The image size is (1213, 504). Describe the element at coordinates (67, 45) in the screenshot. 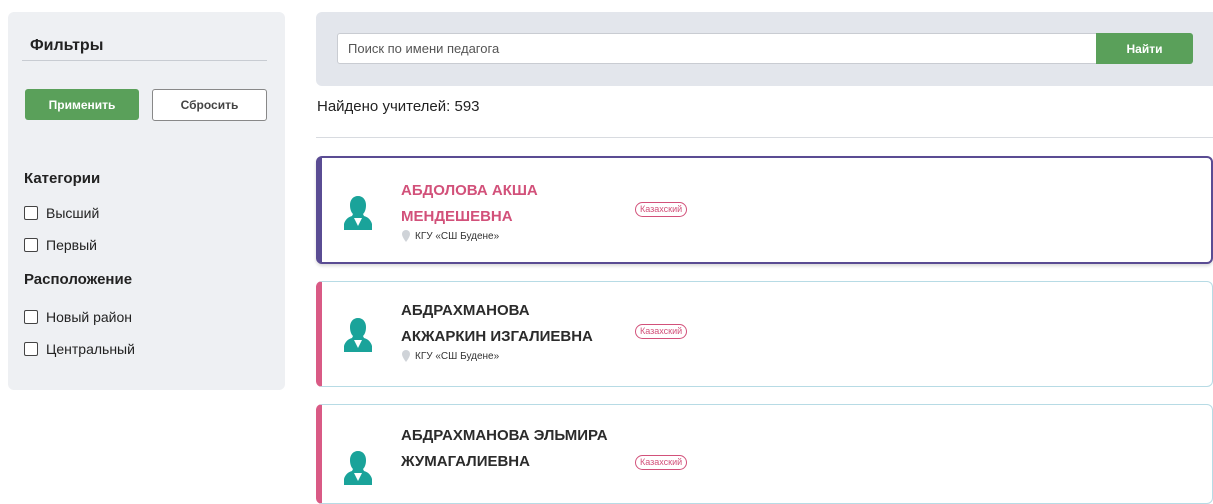

I see `filters-title: Фильтры` at that location.